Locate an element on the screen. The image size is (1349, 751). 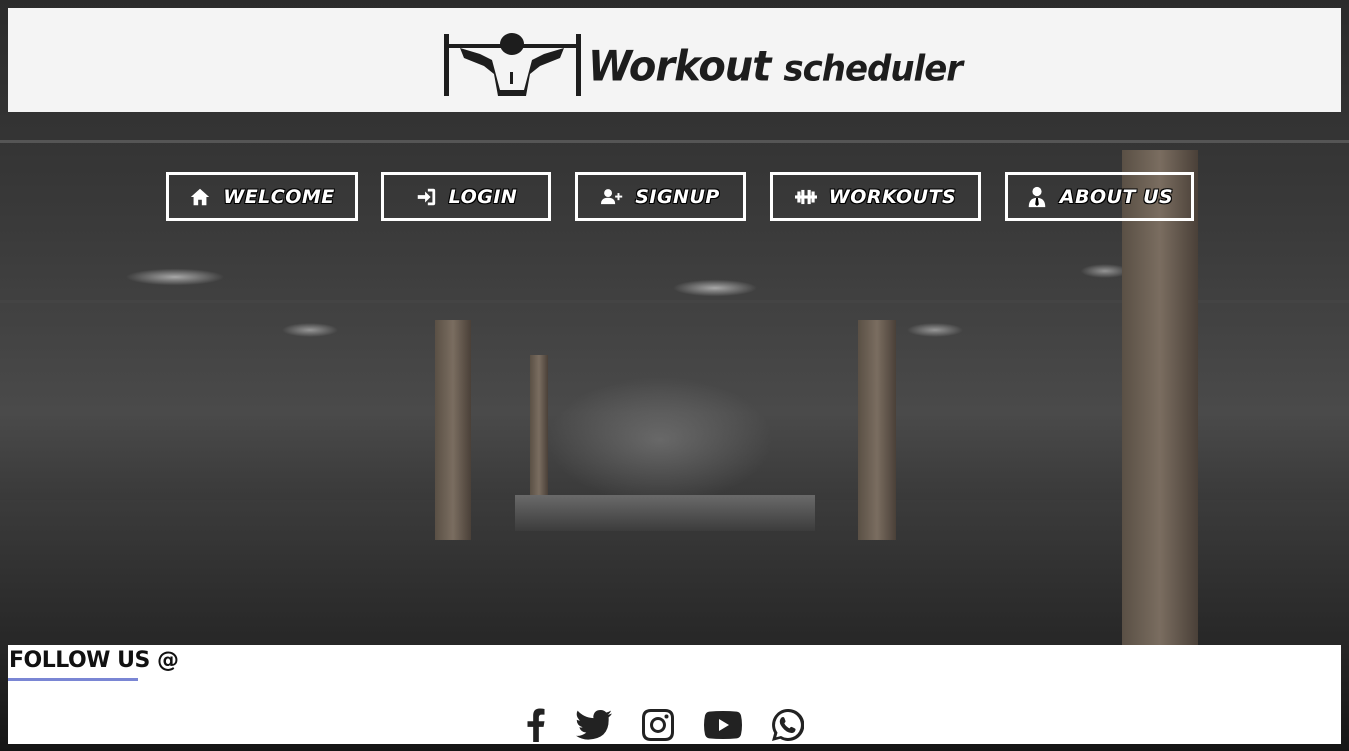
follow-us-heading: FOLLOW US @ is located at coordinates (94, 660).